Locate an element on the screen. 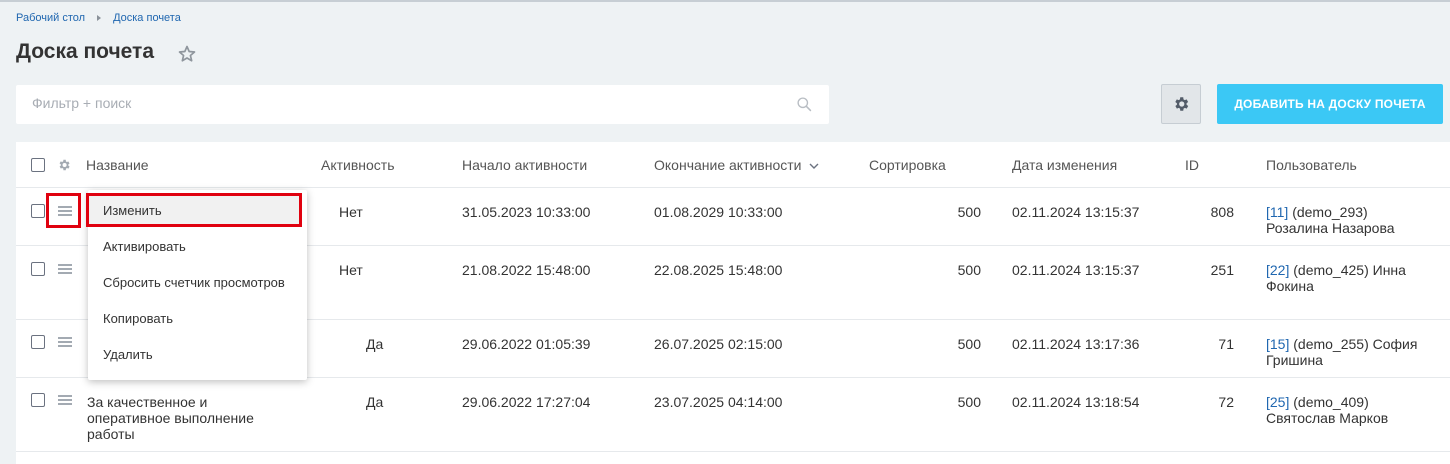 This screenshot has width=1450, height=464. cell-start: 31.05.2023 10:33:00 is located at coordinates (526, 212).